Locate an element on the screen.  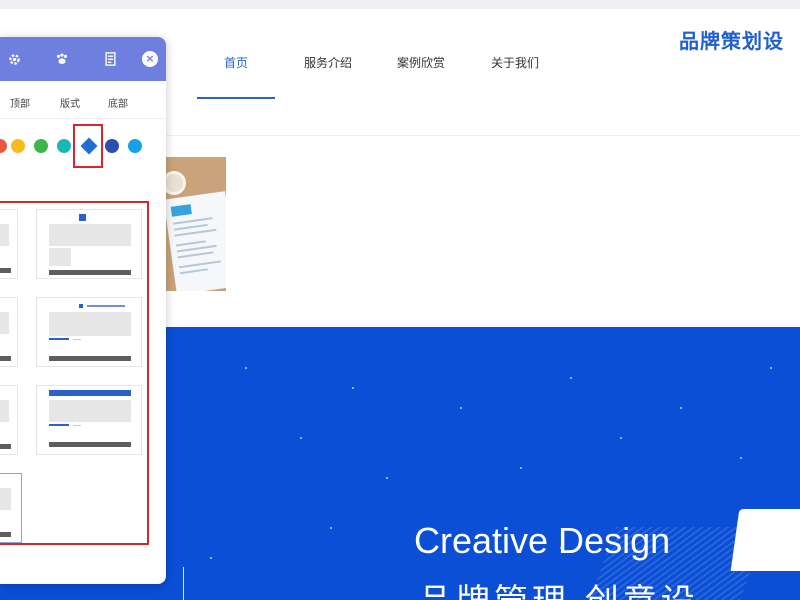
layout-option-selected is located at coordinates (11, 508).